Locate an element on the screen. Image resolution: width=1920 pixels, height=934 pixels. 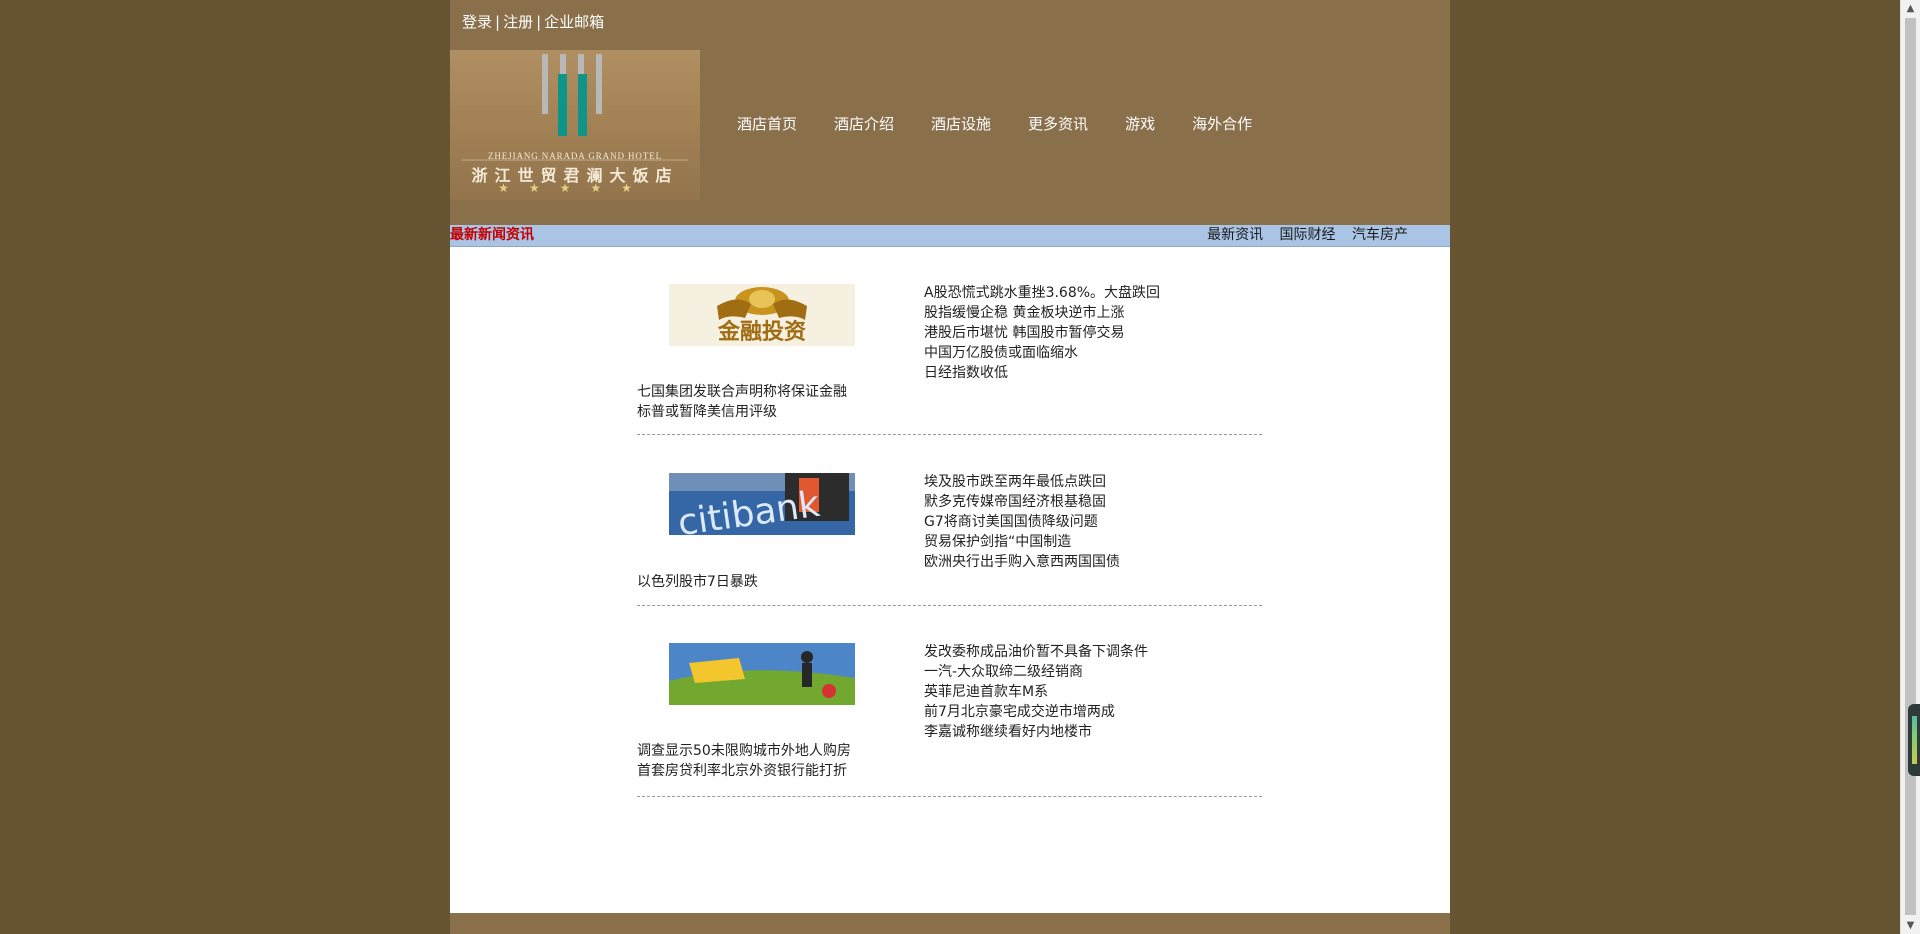
real-estate-image is located at coordinates (762, 674).